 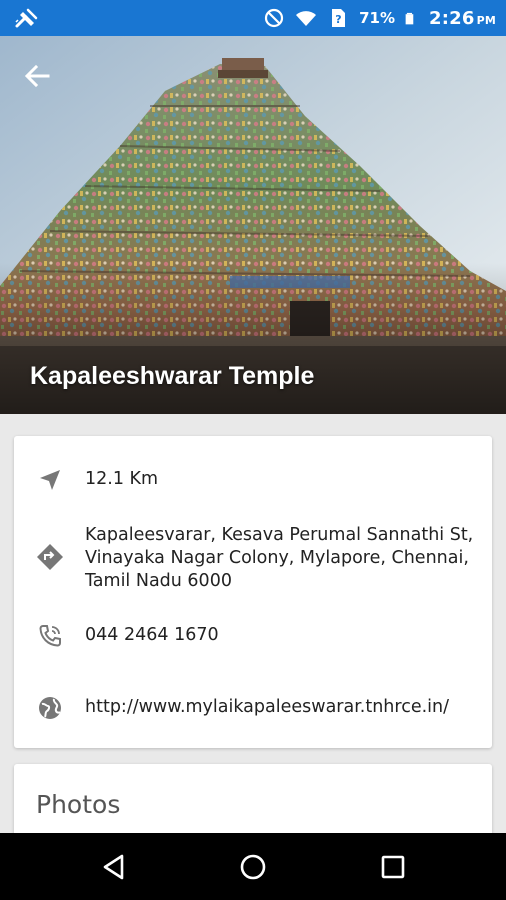 I want to click on back-button, so click(x=40, y=76).